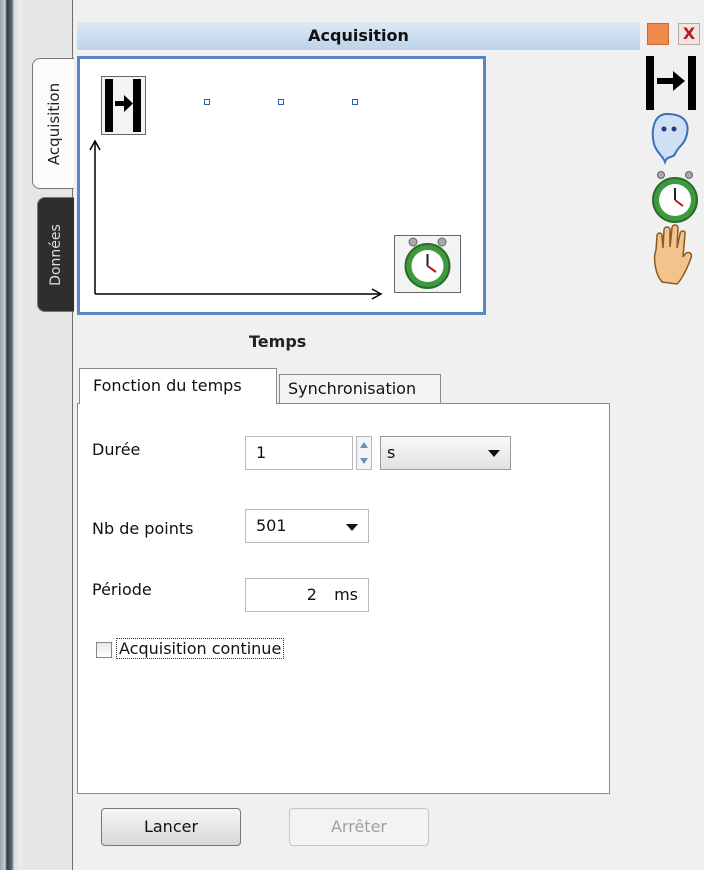  I want to click on nb-points-select: 501, so click(307, 526).